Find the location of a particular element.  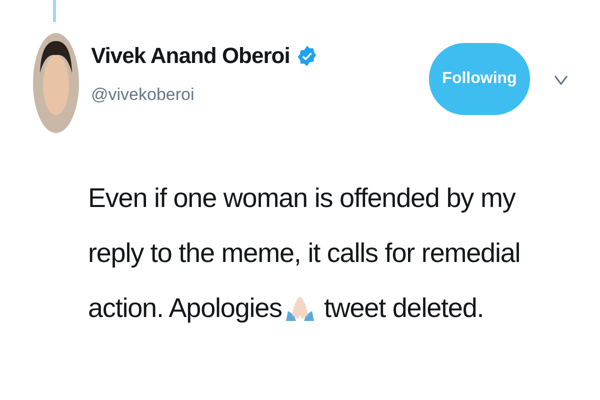

following-button: Following is located at coordinates (479, 79).